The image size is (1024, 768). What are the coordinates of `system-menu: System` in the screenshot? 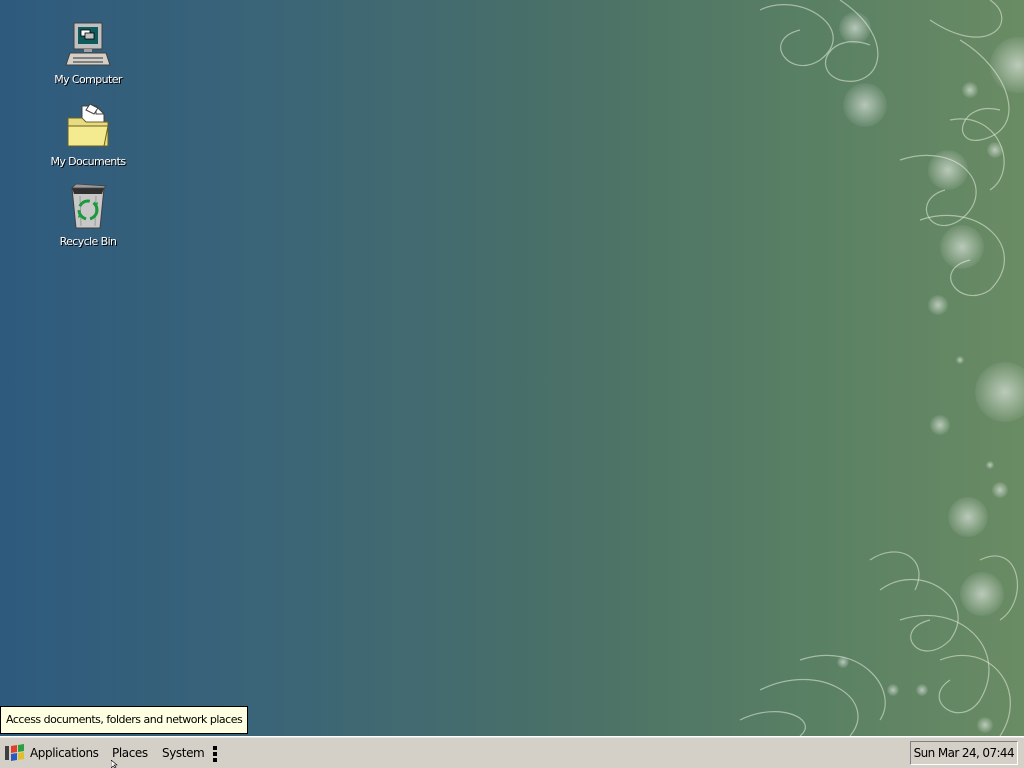 It's located at (183, 753).